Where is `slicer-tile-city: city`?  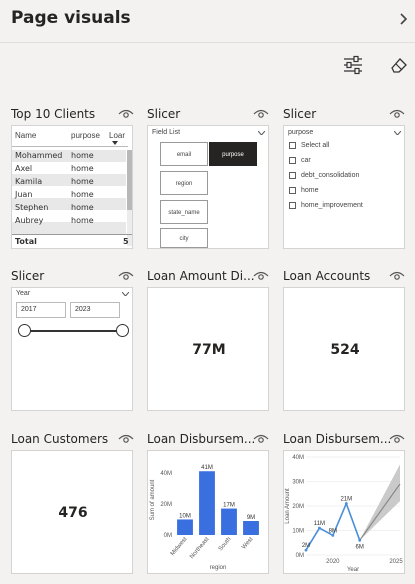 slicer-tile-city: city is located at coordinates (184, 238).